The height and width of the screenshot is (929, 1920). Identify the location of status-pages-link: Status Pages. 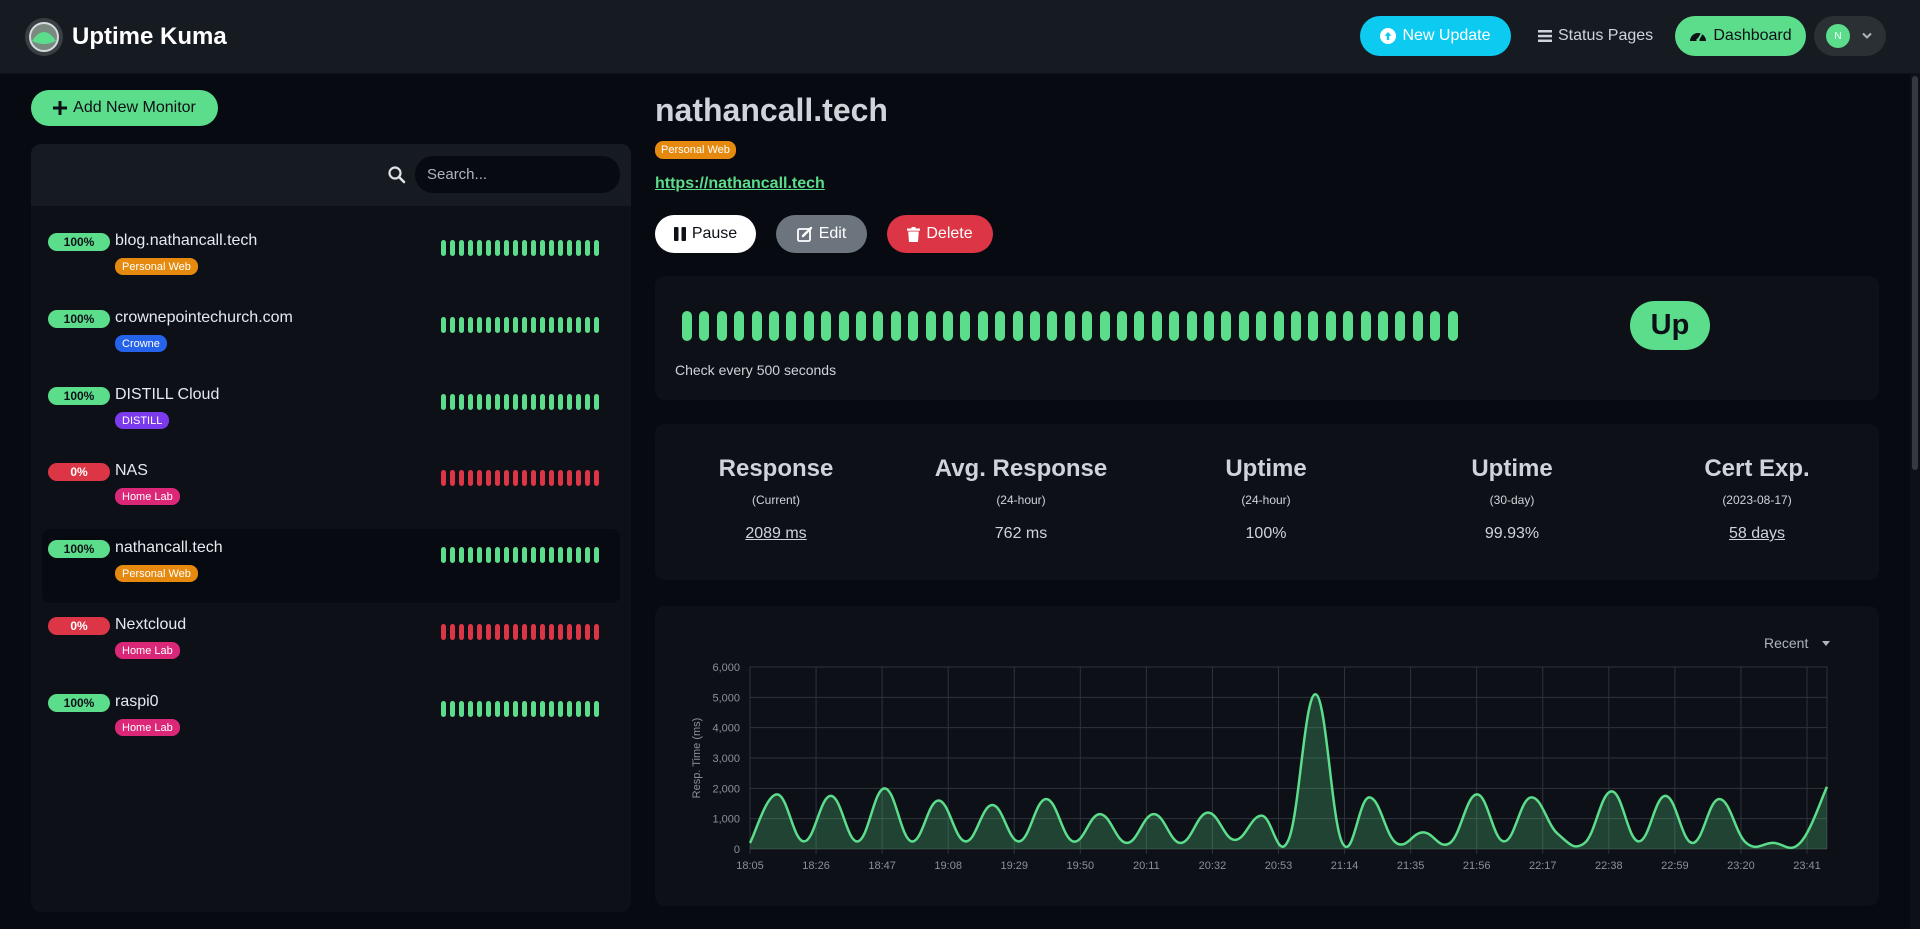
(1595, 36).